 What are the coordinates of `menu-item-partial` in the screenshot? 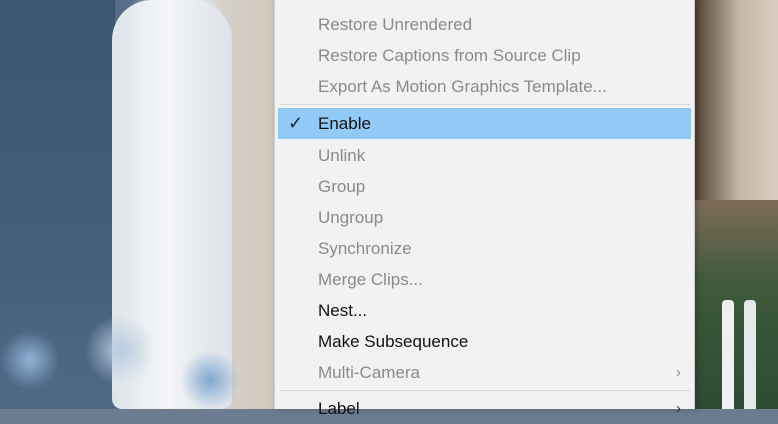 It's located at (484, 4).